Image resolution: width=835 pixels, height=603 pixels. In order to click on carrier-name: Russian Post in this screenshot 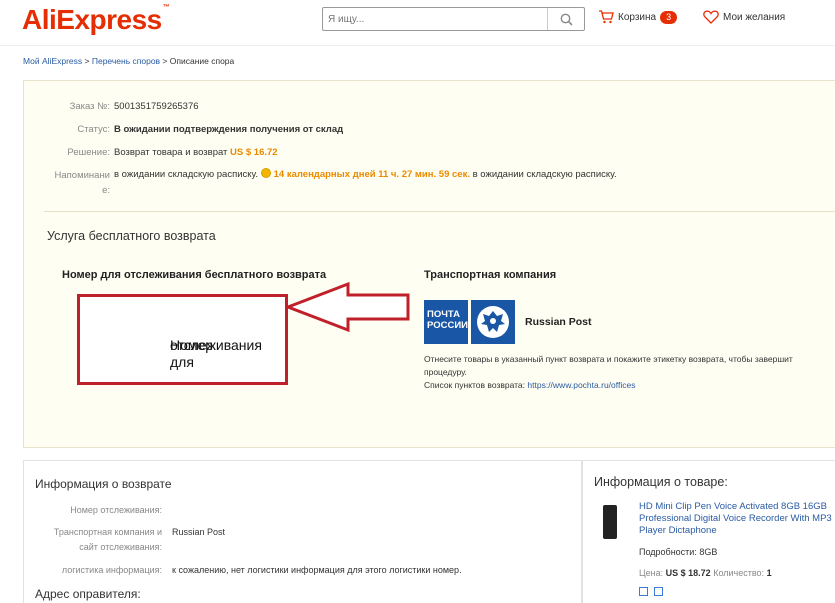, I will do `click(558, 322)`.